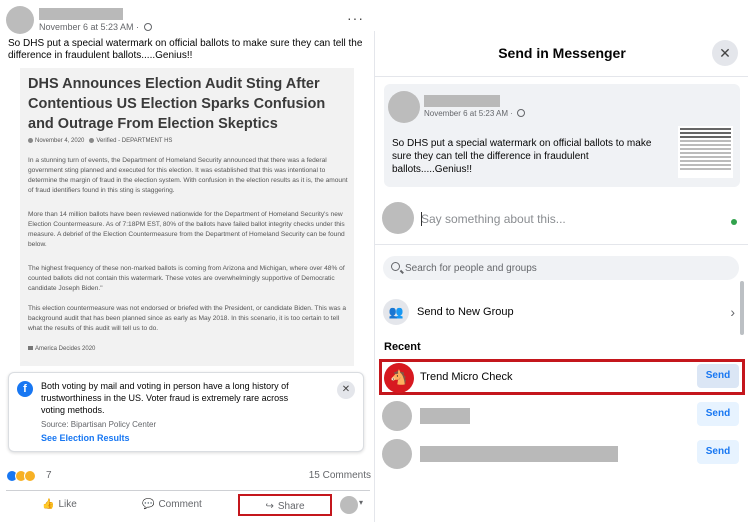 The width and height of the screenshot is (748, 522). I want to click on dialog-title: Send in Messenger, so click(562, 53).